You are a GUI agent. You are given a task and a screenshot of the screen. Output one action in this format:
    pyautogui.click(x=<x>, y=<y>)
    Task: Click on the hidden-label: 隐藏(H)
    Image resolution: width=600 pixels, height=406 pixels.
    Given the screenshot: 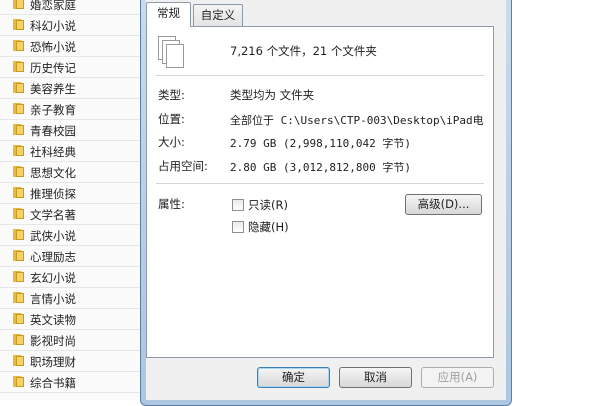 What is the action you would take?
    pyautogui.click(x=268, y=227)
    